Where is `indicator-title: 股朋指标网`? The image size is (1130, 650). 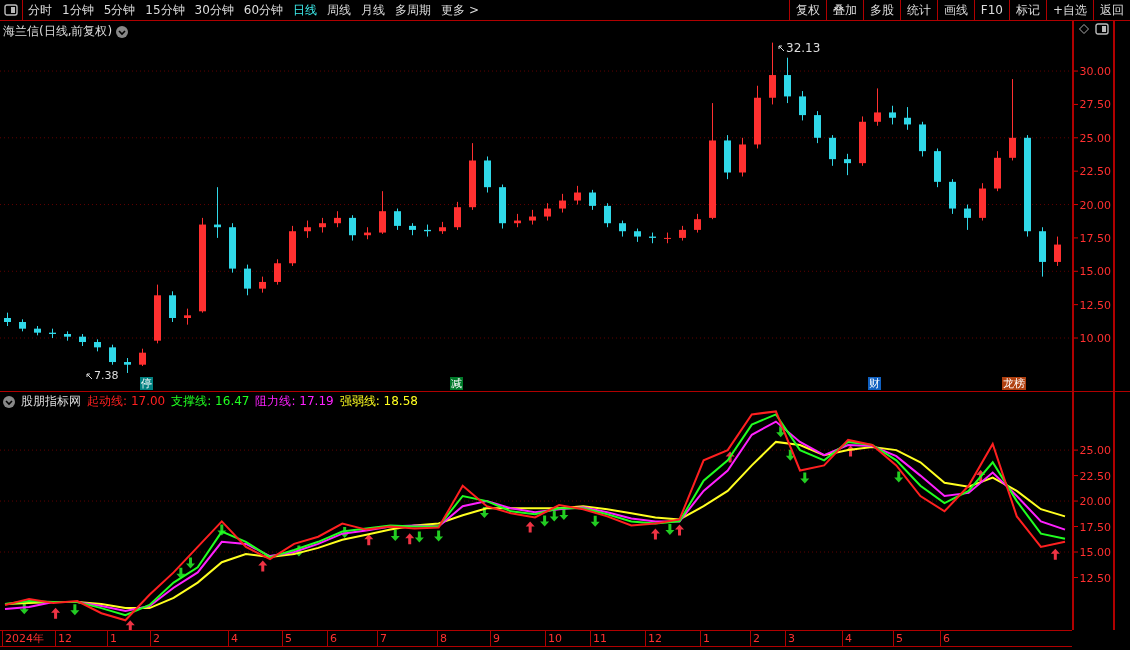
indicator-title: 股朋指标网 is located at coordinates (51, 401).